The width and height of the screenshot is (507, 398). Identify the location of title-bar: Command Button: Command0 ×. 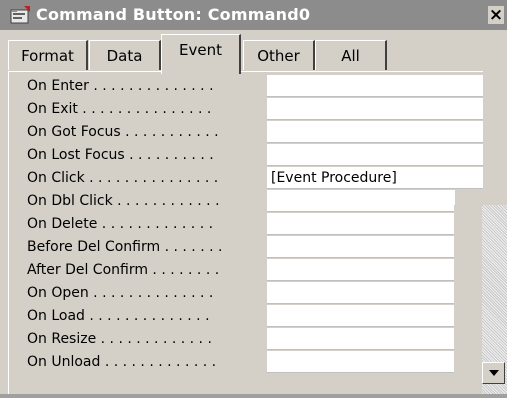
(253, 15).